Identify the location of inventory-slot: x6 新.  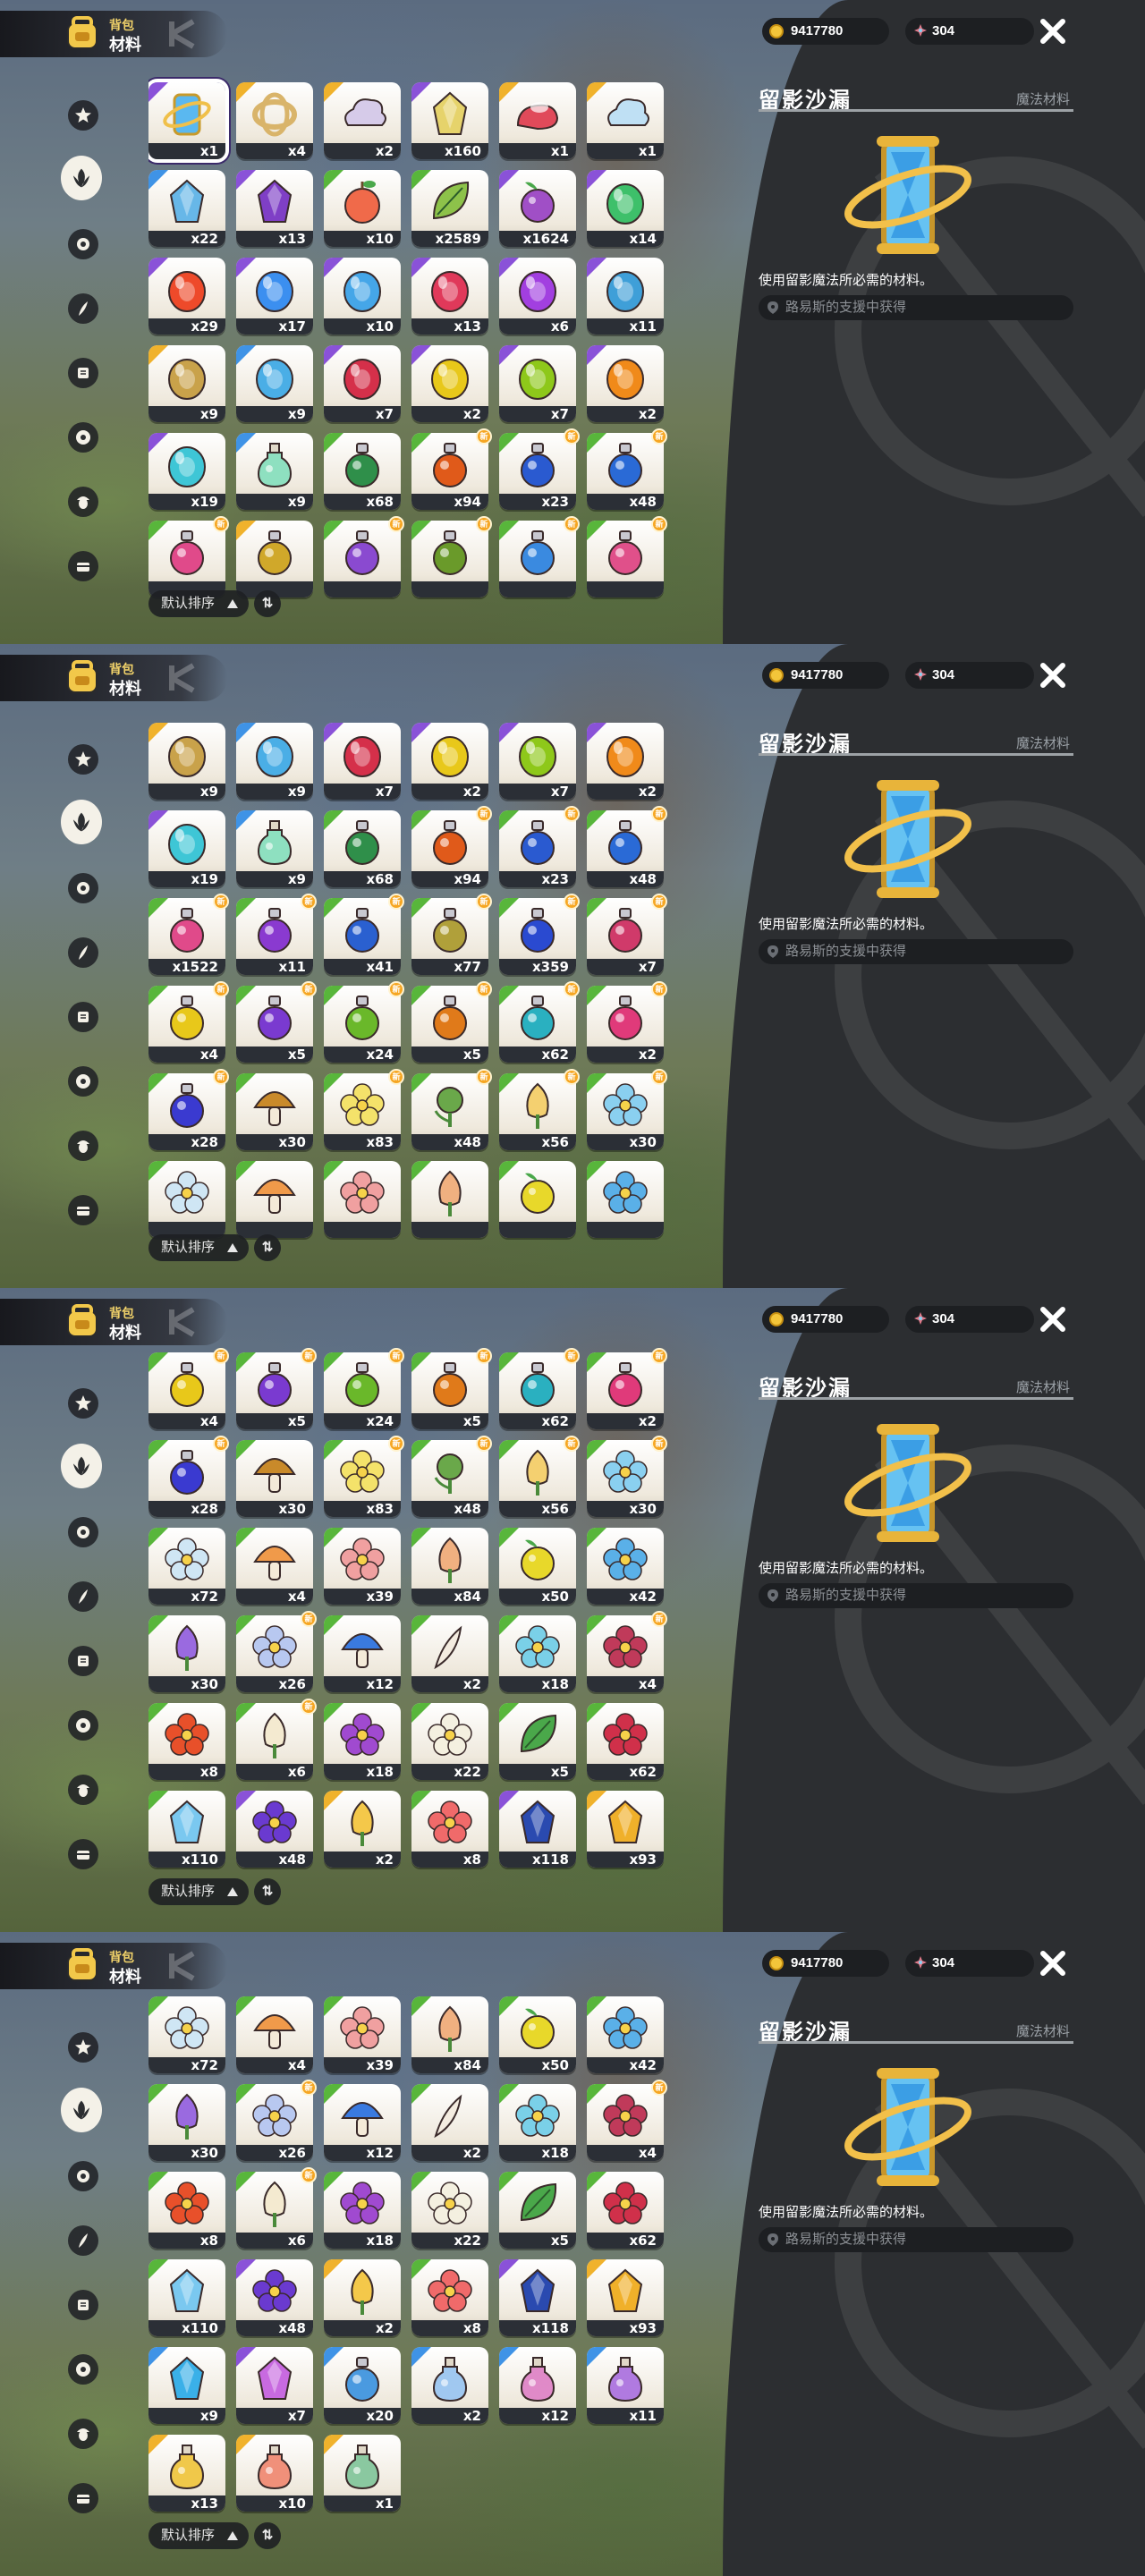
(276, 2208).